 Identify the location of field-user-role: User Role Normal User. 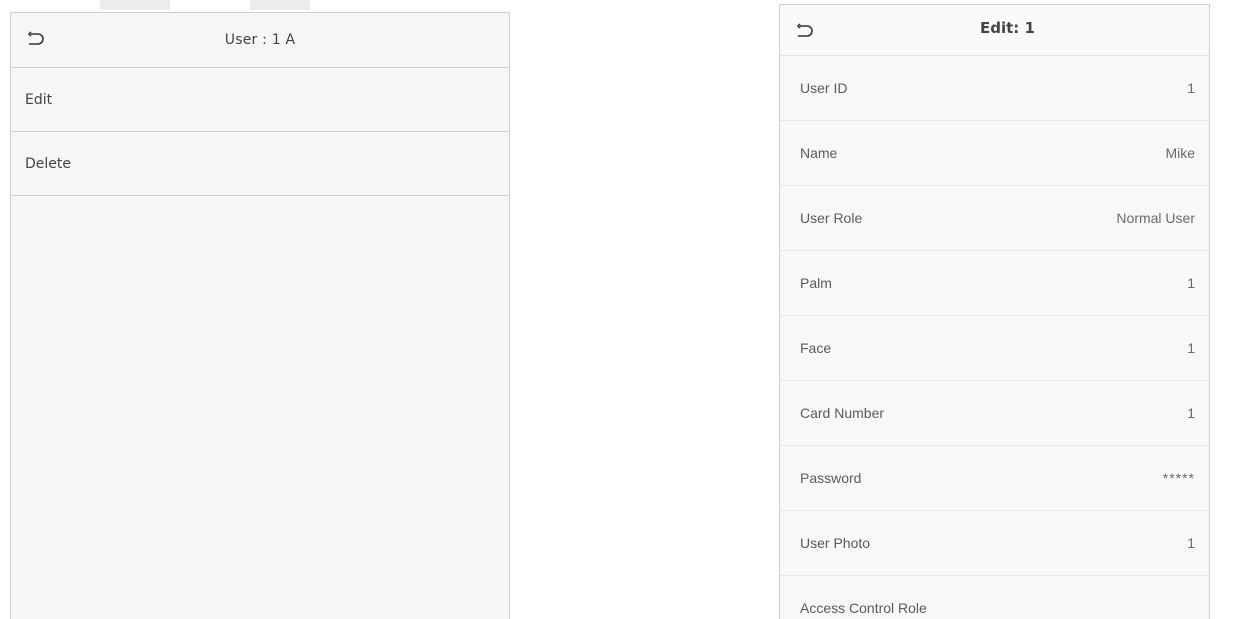
(994, 218).